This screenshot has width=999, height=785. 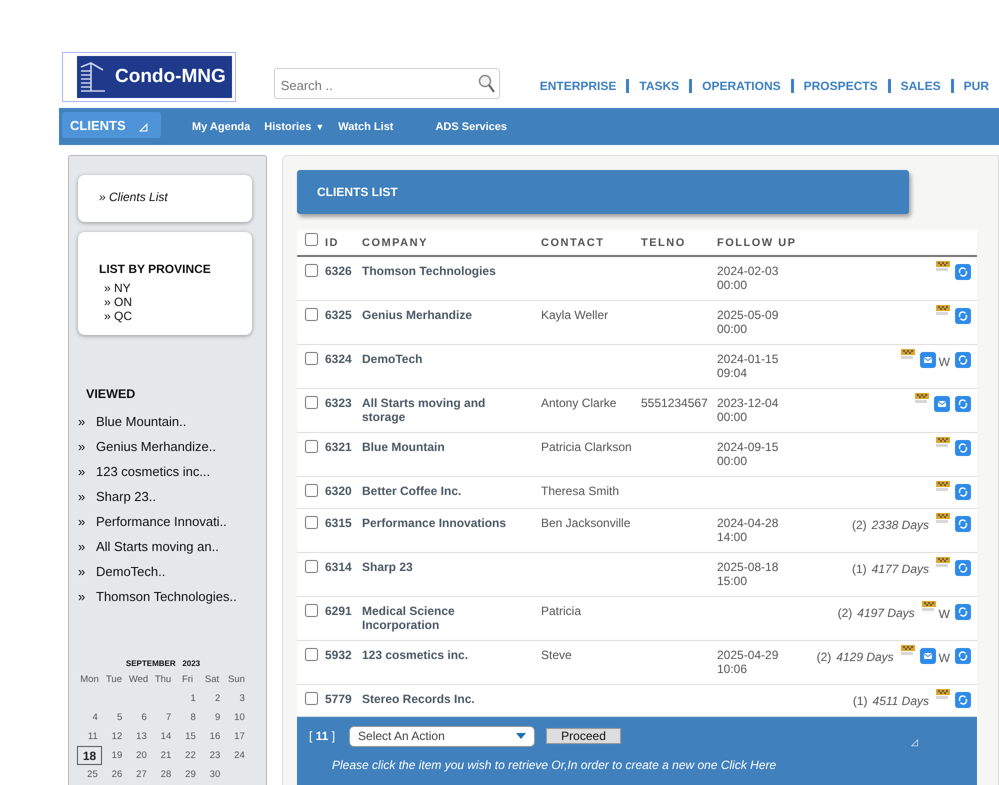 What do you see at coordinates (89, 736) in the screenshot?
I see `calendar-day: 11` at bounding box center [89, 736].